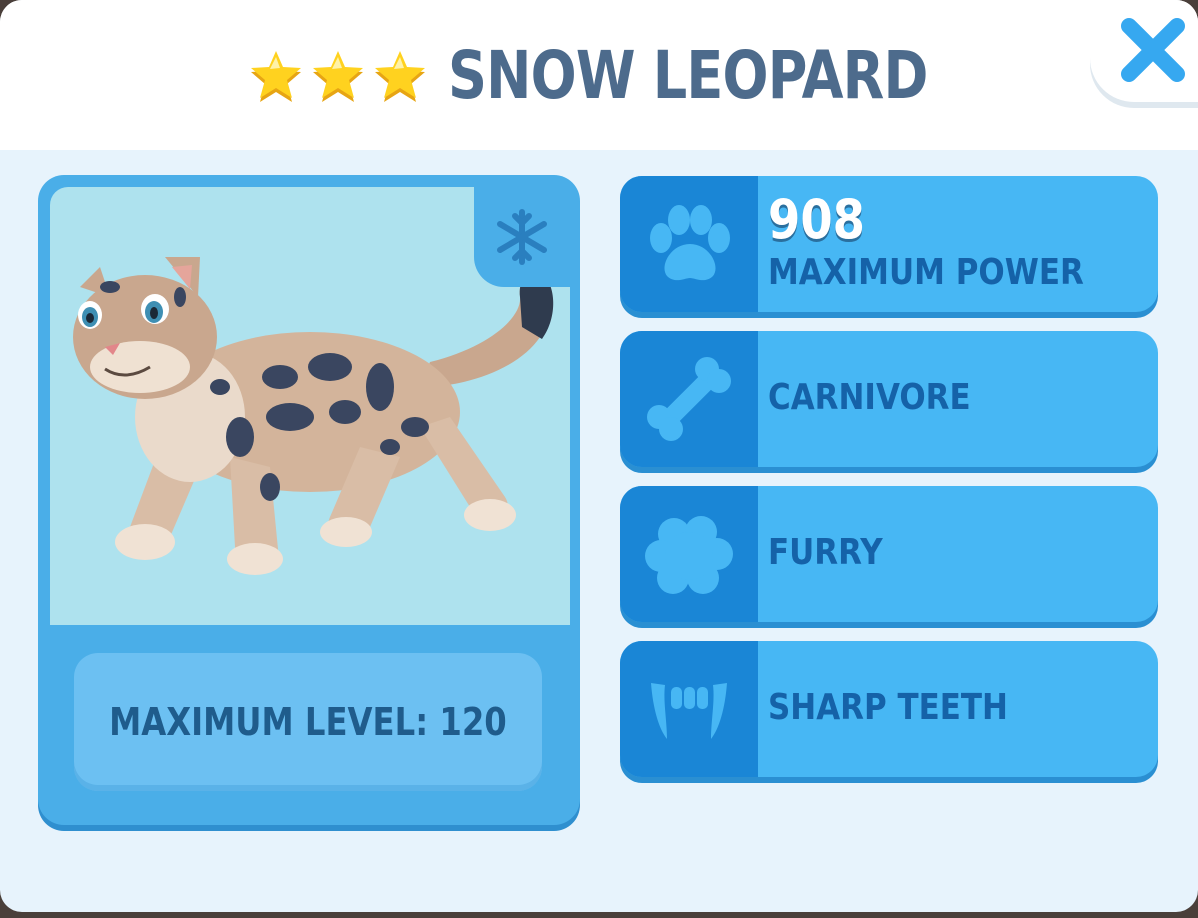 The height and width of the screenshot is (918, 1198). What do you see at coordinates (816, 219) in the screenshot?
I see `stat-value: 908` at bounding box center [816, 219].